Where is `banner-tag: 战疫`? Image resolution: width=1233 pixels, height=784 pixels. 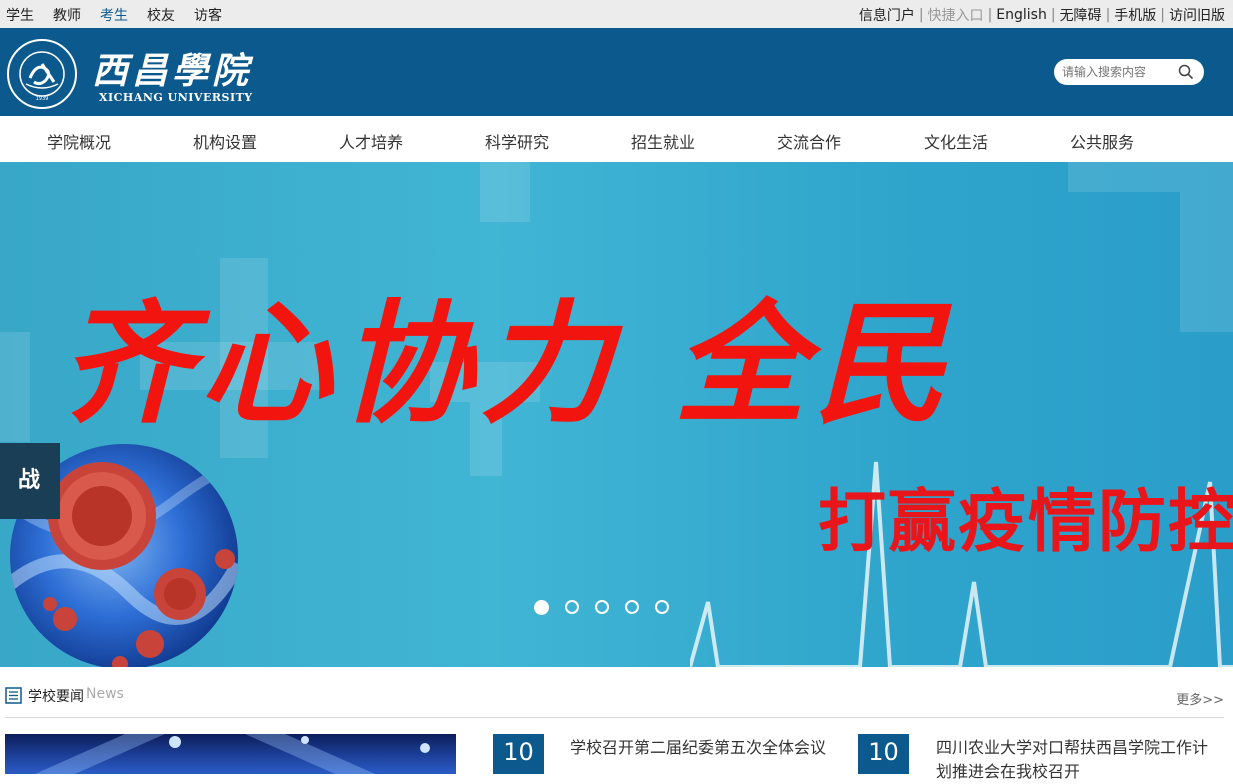
banner-tag: 战疫 is located at coordinates (30, 481).